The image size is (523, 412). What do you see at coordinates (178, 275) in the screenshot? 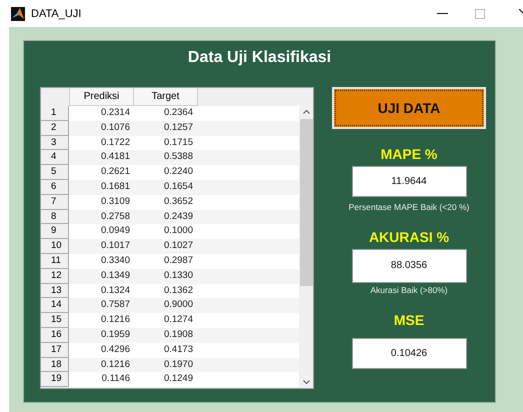
I see `table-cell-text: 0.1330` at bounding box center [178, 275].